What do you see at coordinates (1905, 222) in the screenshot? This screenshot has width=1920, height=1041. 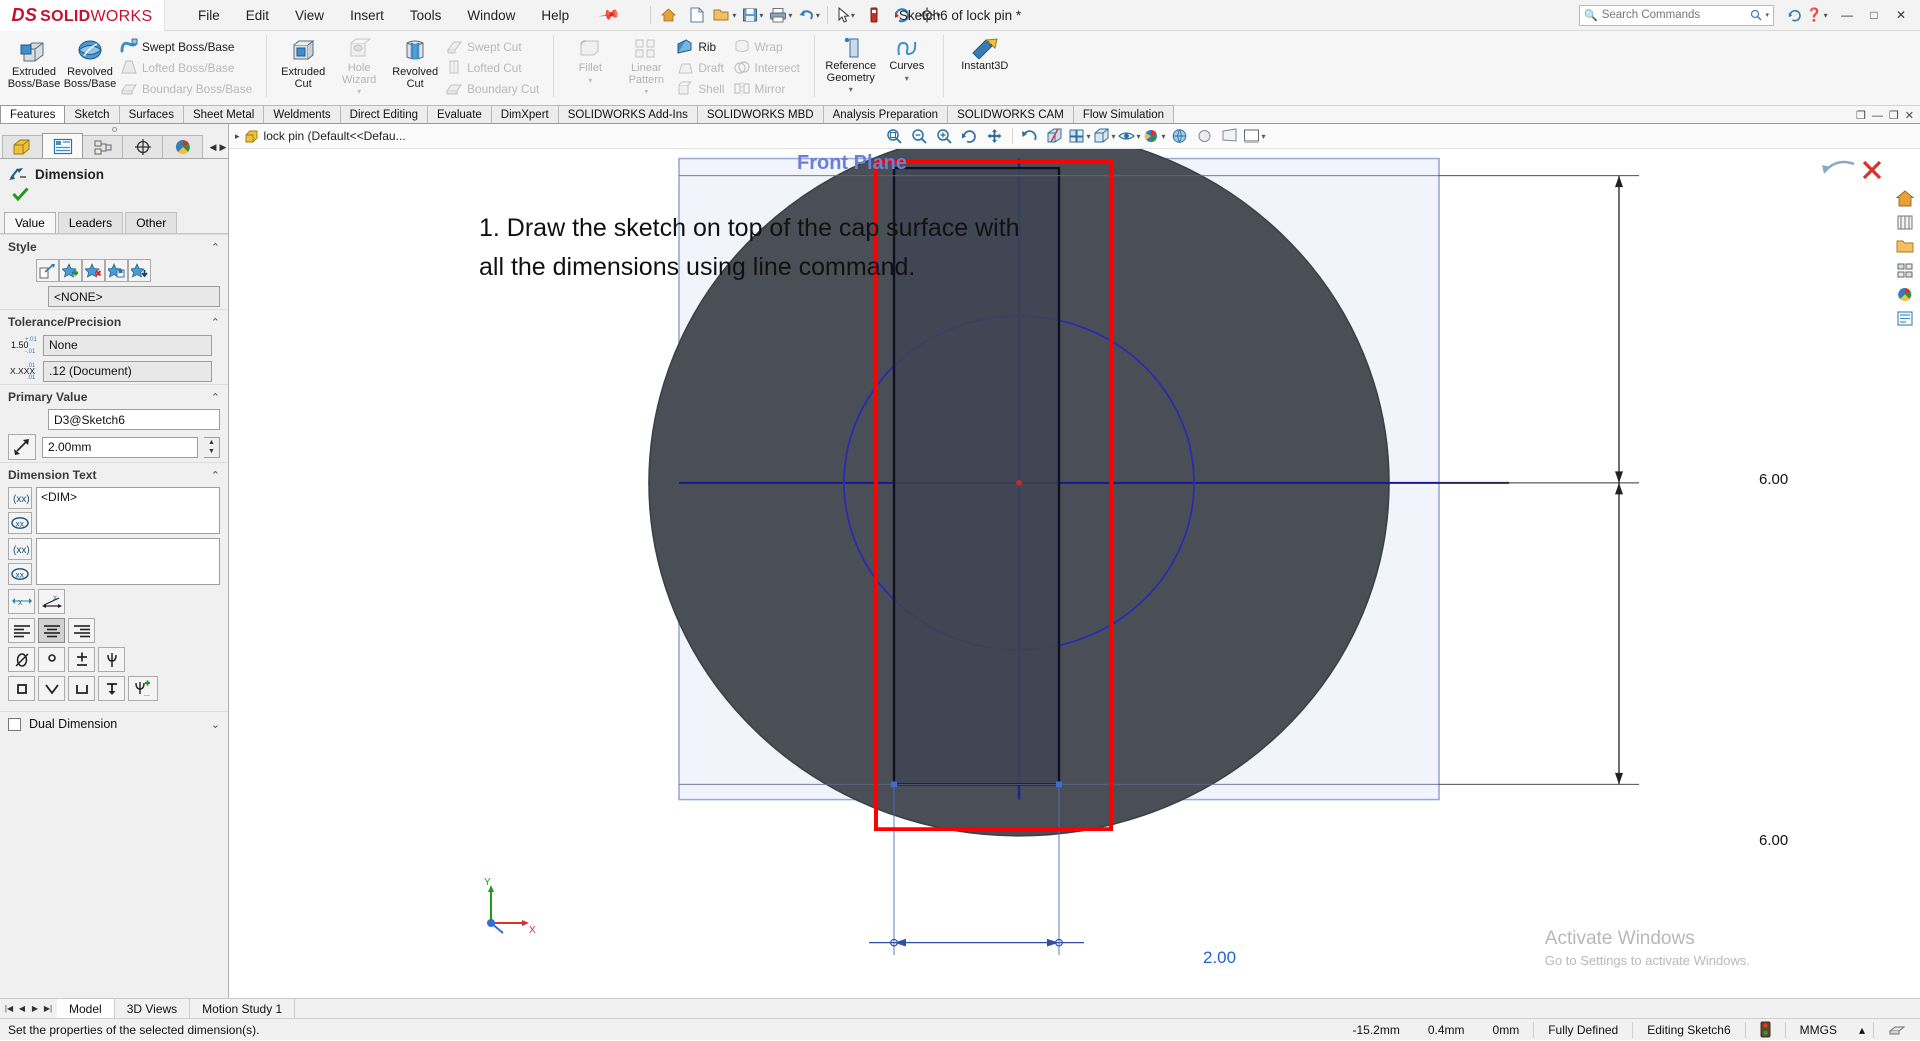 I see `design-library-icon` at bounding box center [1905, 222].